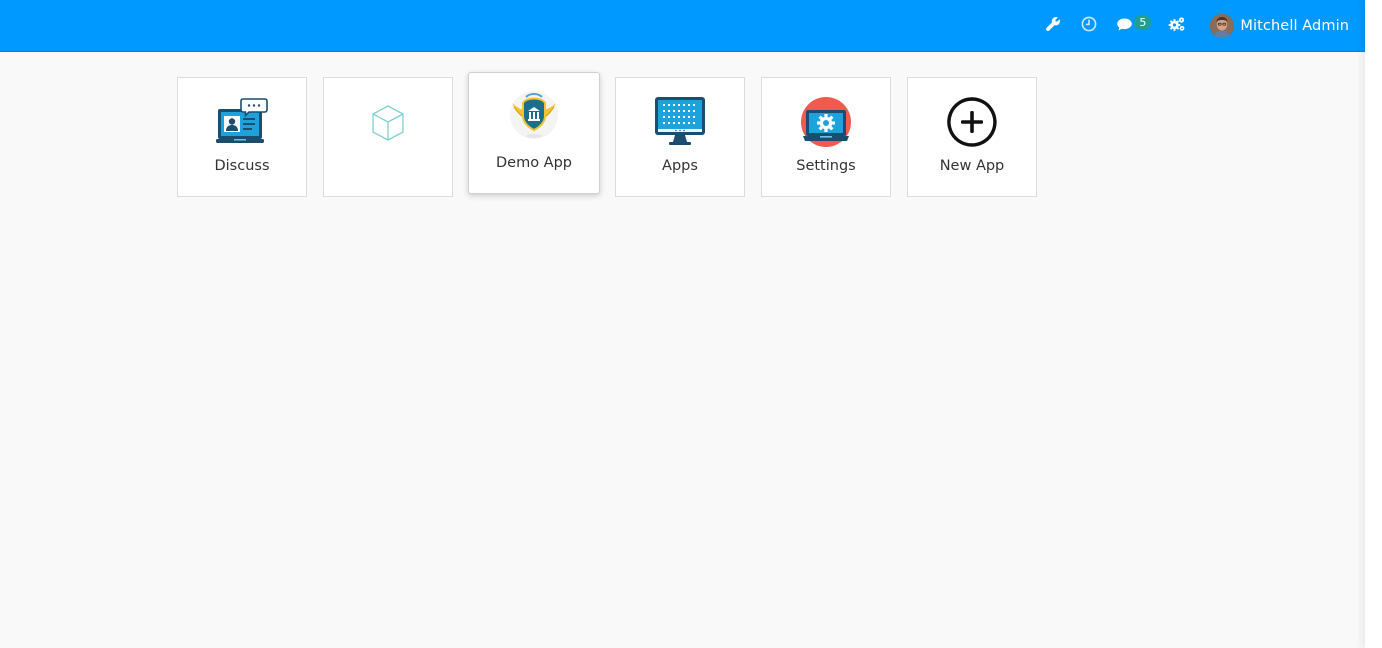 Image resolution: width=1382 pixels, height=648 pixels. I want to click on gears-icon, so click(1177, 26).